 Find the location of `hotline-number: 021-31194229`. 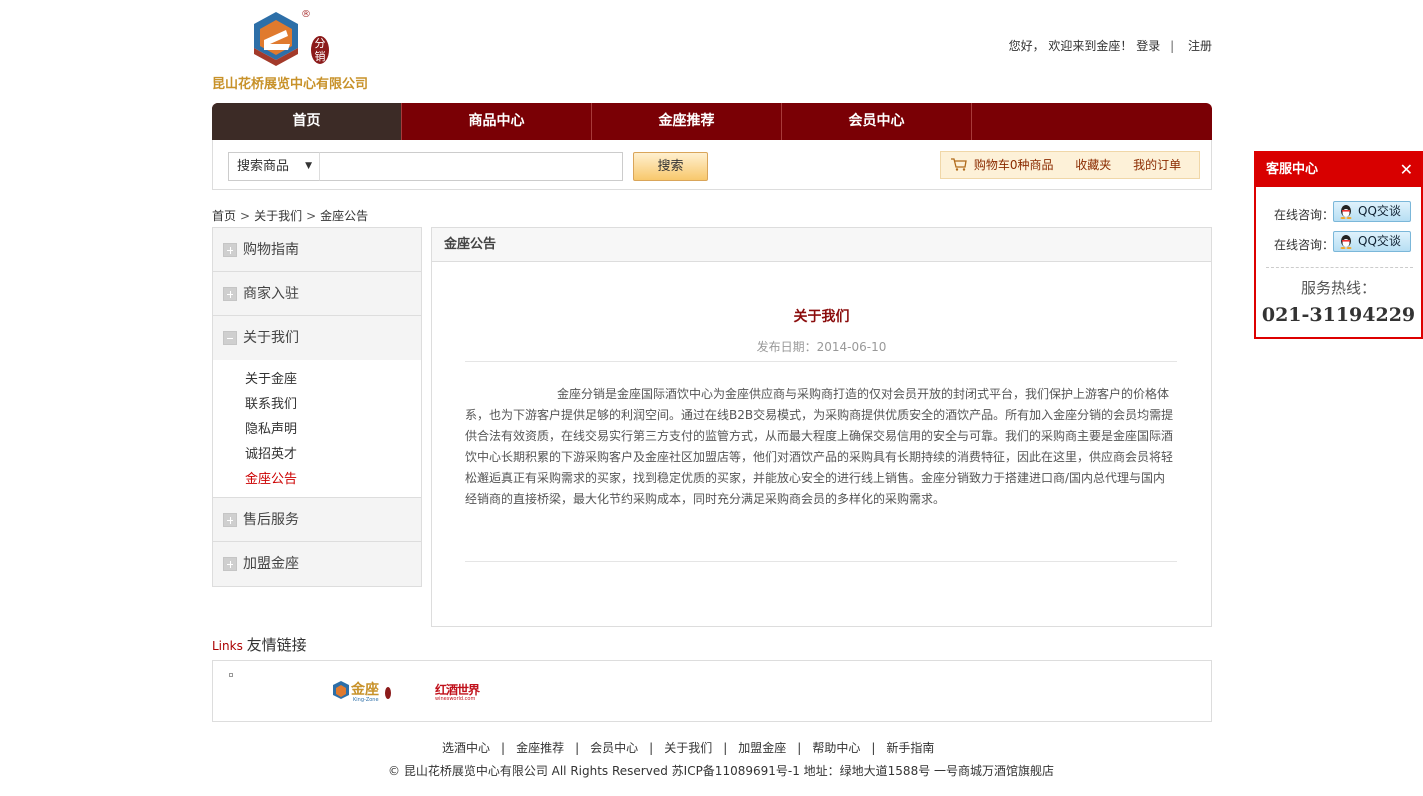

hotline-number: 021-31194229 is located at coordinates (1338, 315).